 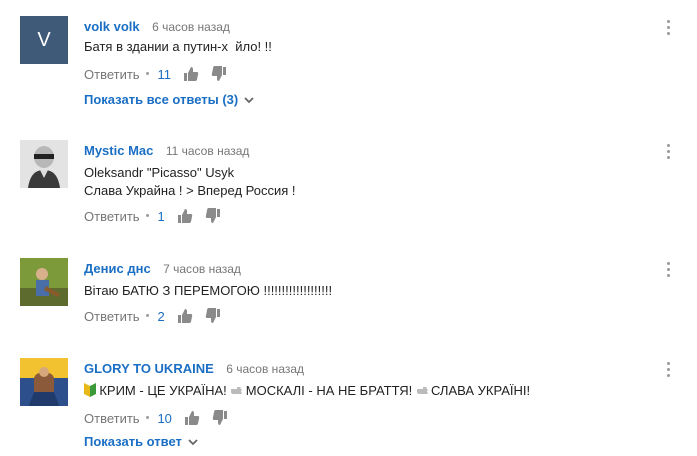 I want to click on author-name: volk volk, so click(x=112, y=26).